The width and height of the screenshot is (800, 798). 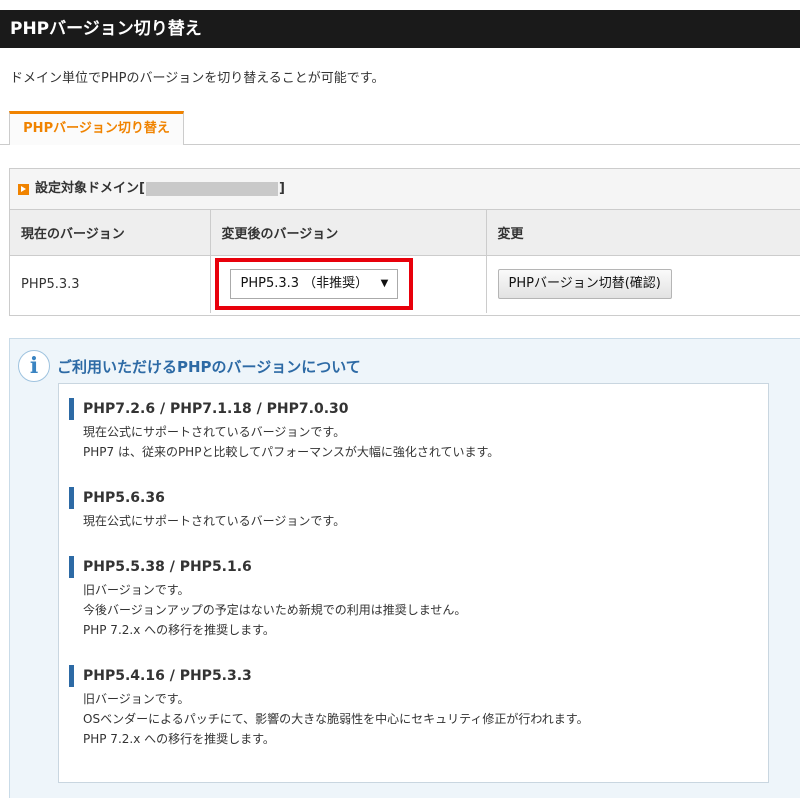 I want to click on new-version-cell: PHP5.3.3 （非推奨） ▼, so click(x=348, y=284).